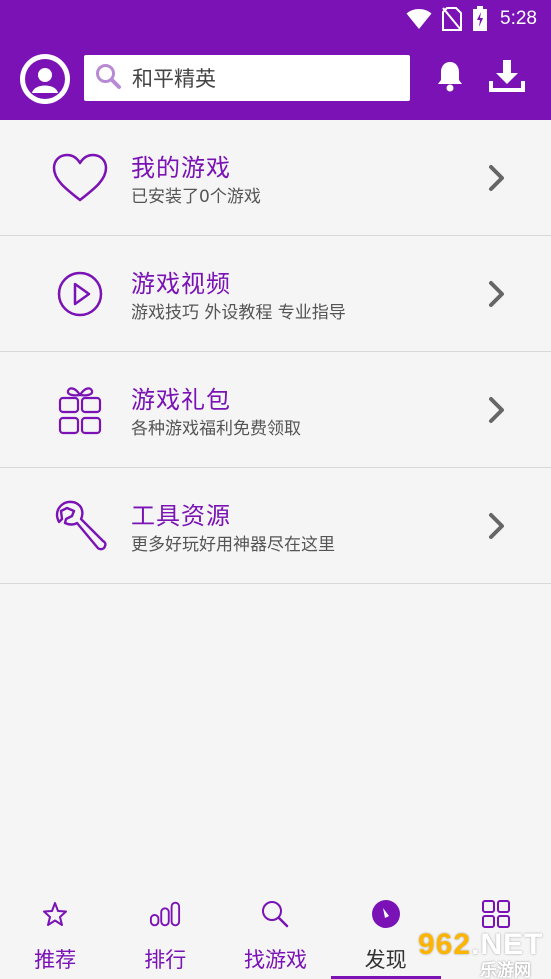 The width and height of the screenshot is (551, 979). I want to click on menu-subtitle: 更多好玩好用神器尽在这里, so click(233, 545).